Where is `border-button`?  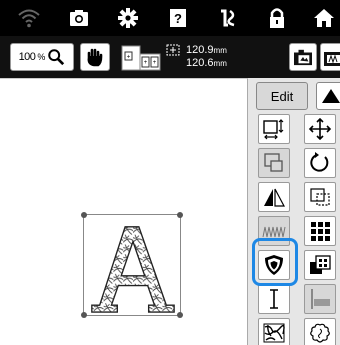
border-button is located at coordinates (320, 197).